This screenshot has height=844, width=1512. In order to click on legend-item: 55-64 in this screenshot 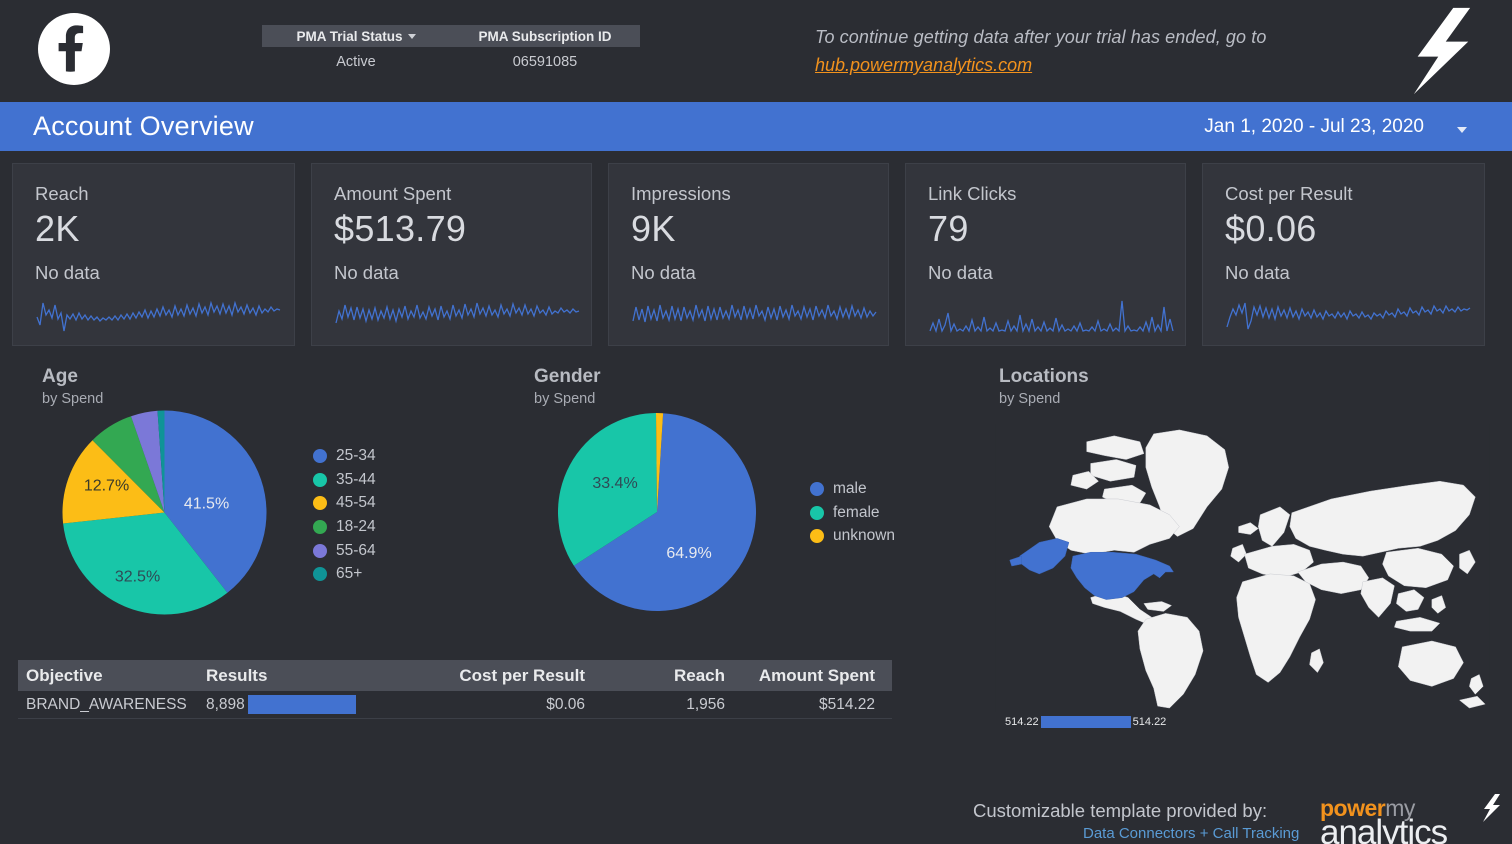, I will do `click(344, 551)`.